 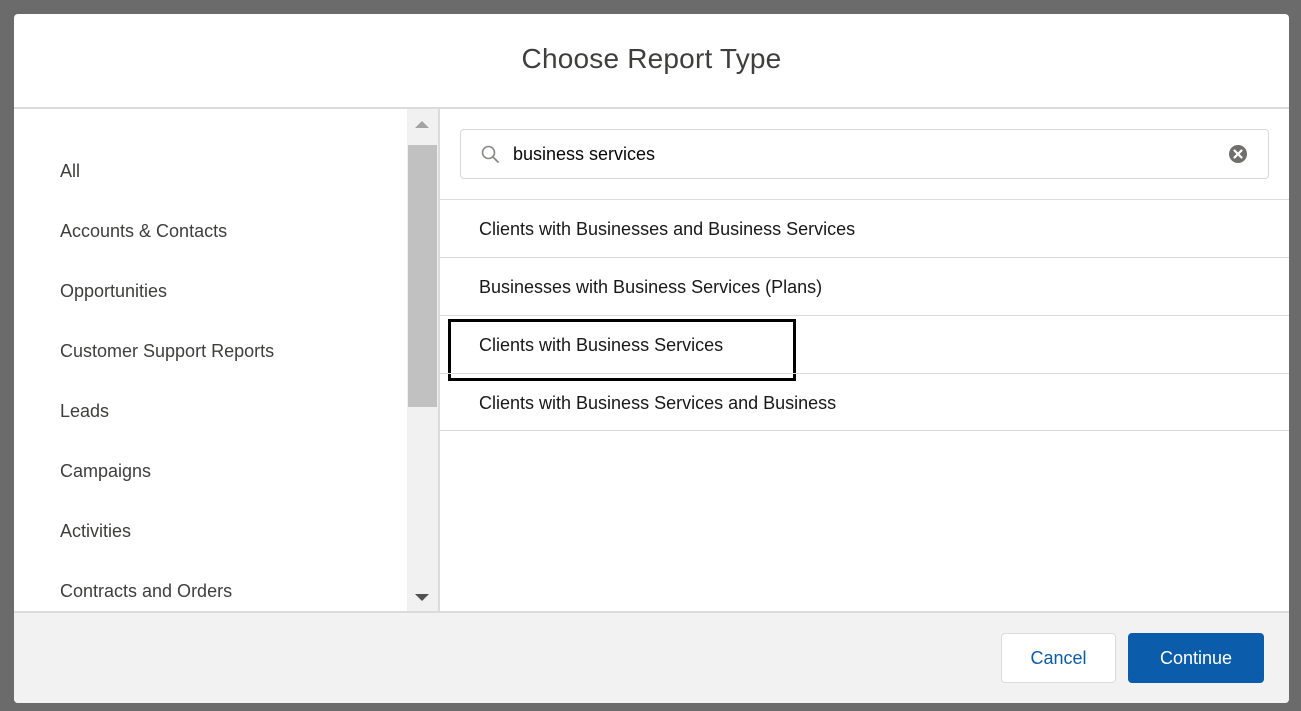 What do you see at coordinates (422, 276) in the screenshot?
I see `scrollbar-thumb` at bounding box center [422, 276].